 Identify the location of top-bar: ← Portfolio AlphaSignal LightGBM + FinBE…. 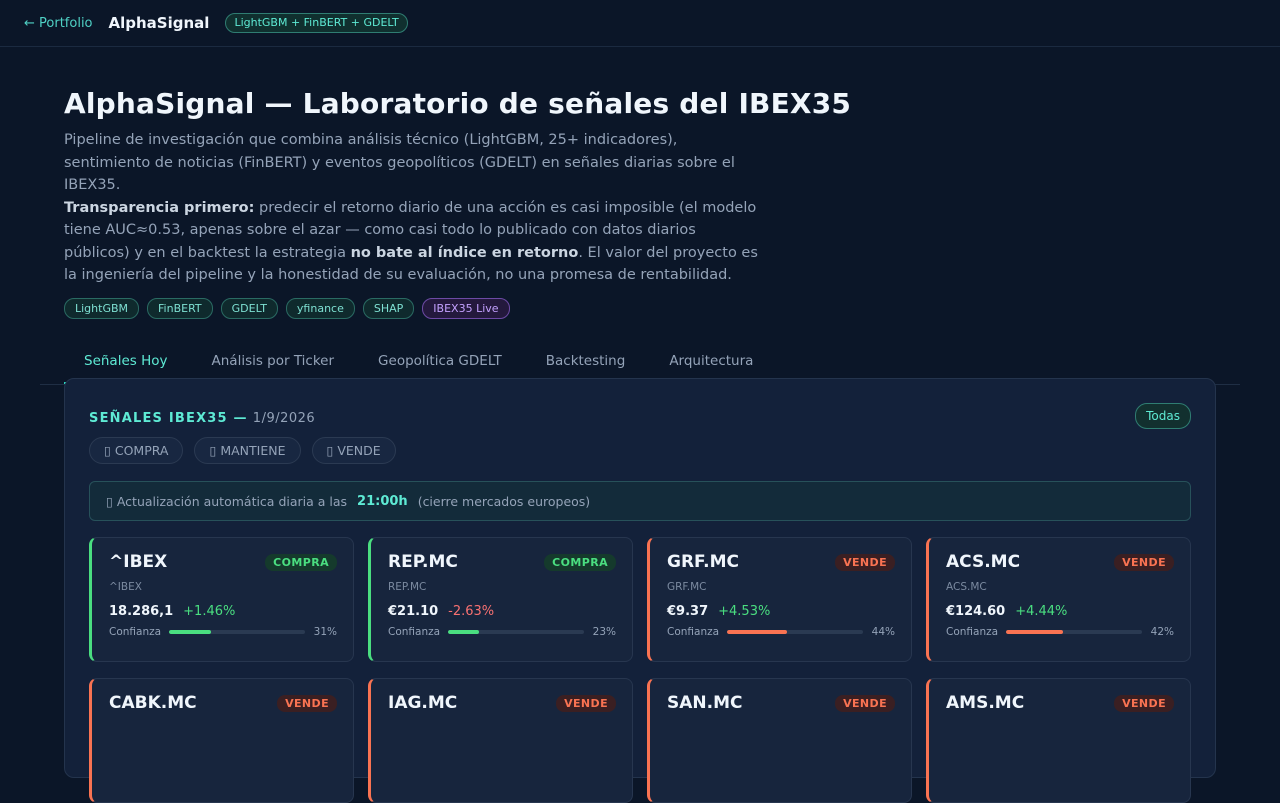
(640, 23).